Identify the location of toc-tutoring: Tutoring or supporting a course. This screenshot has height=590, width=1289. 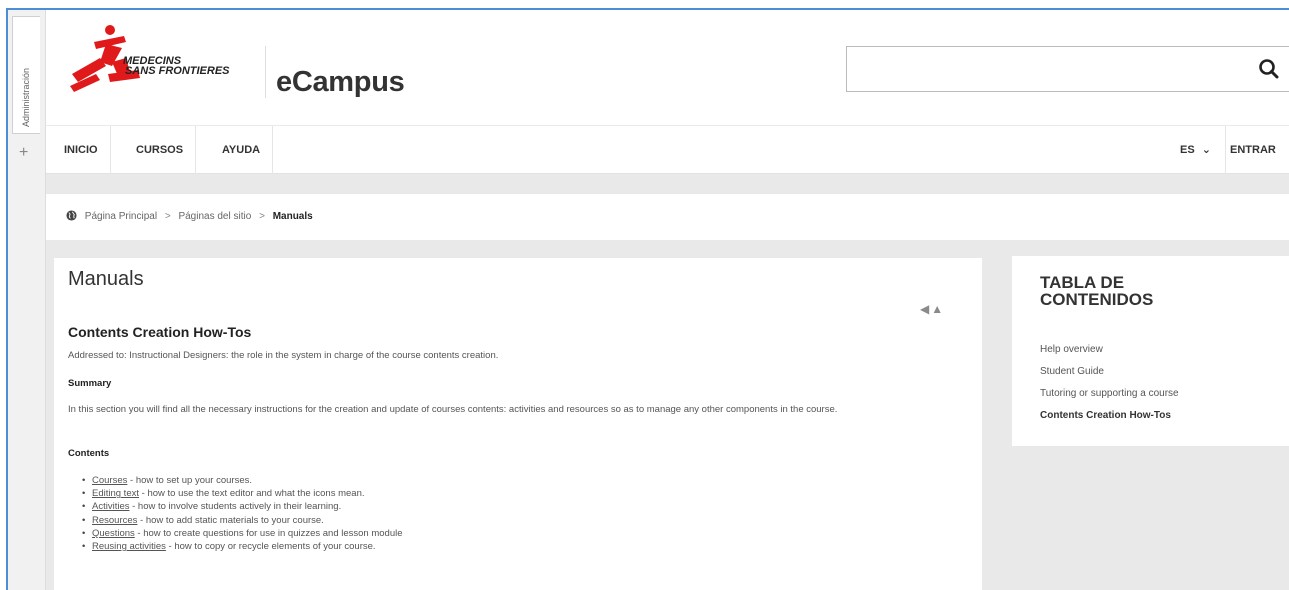
(1109, 393).